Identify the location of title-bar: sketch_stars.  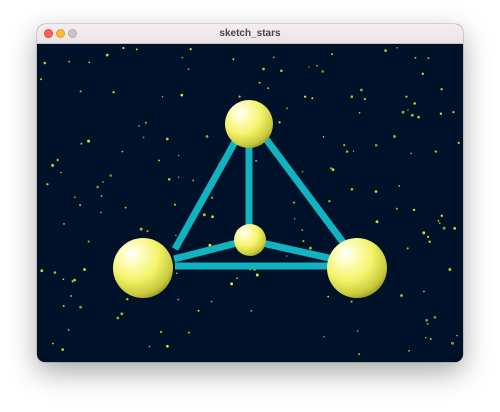
(250, 34).